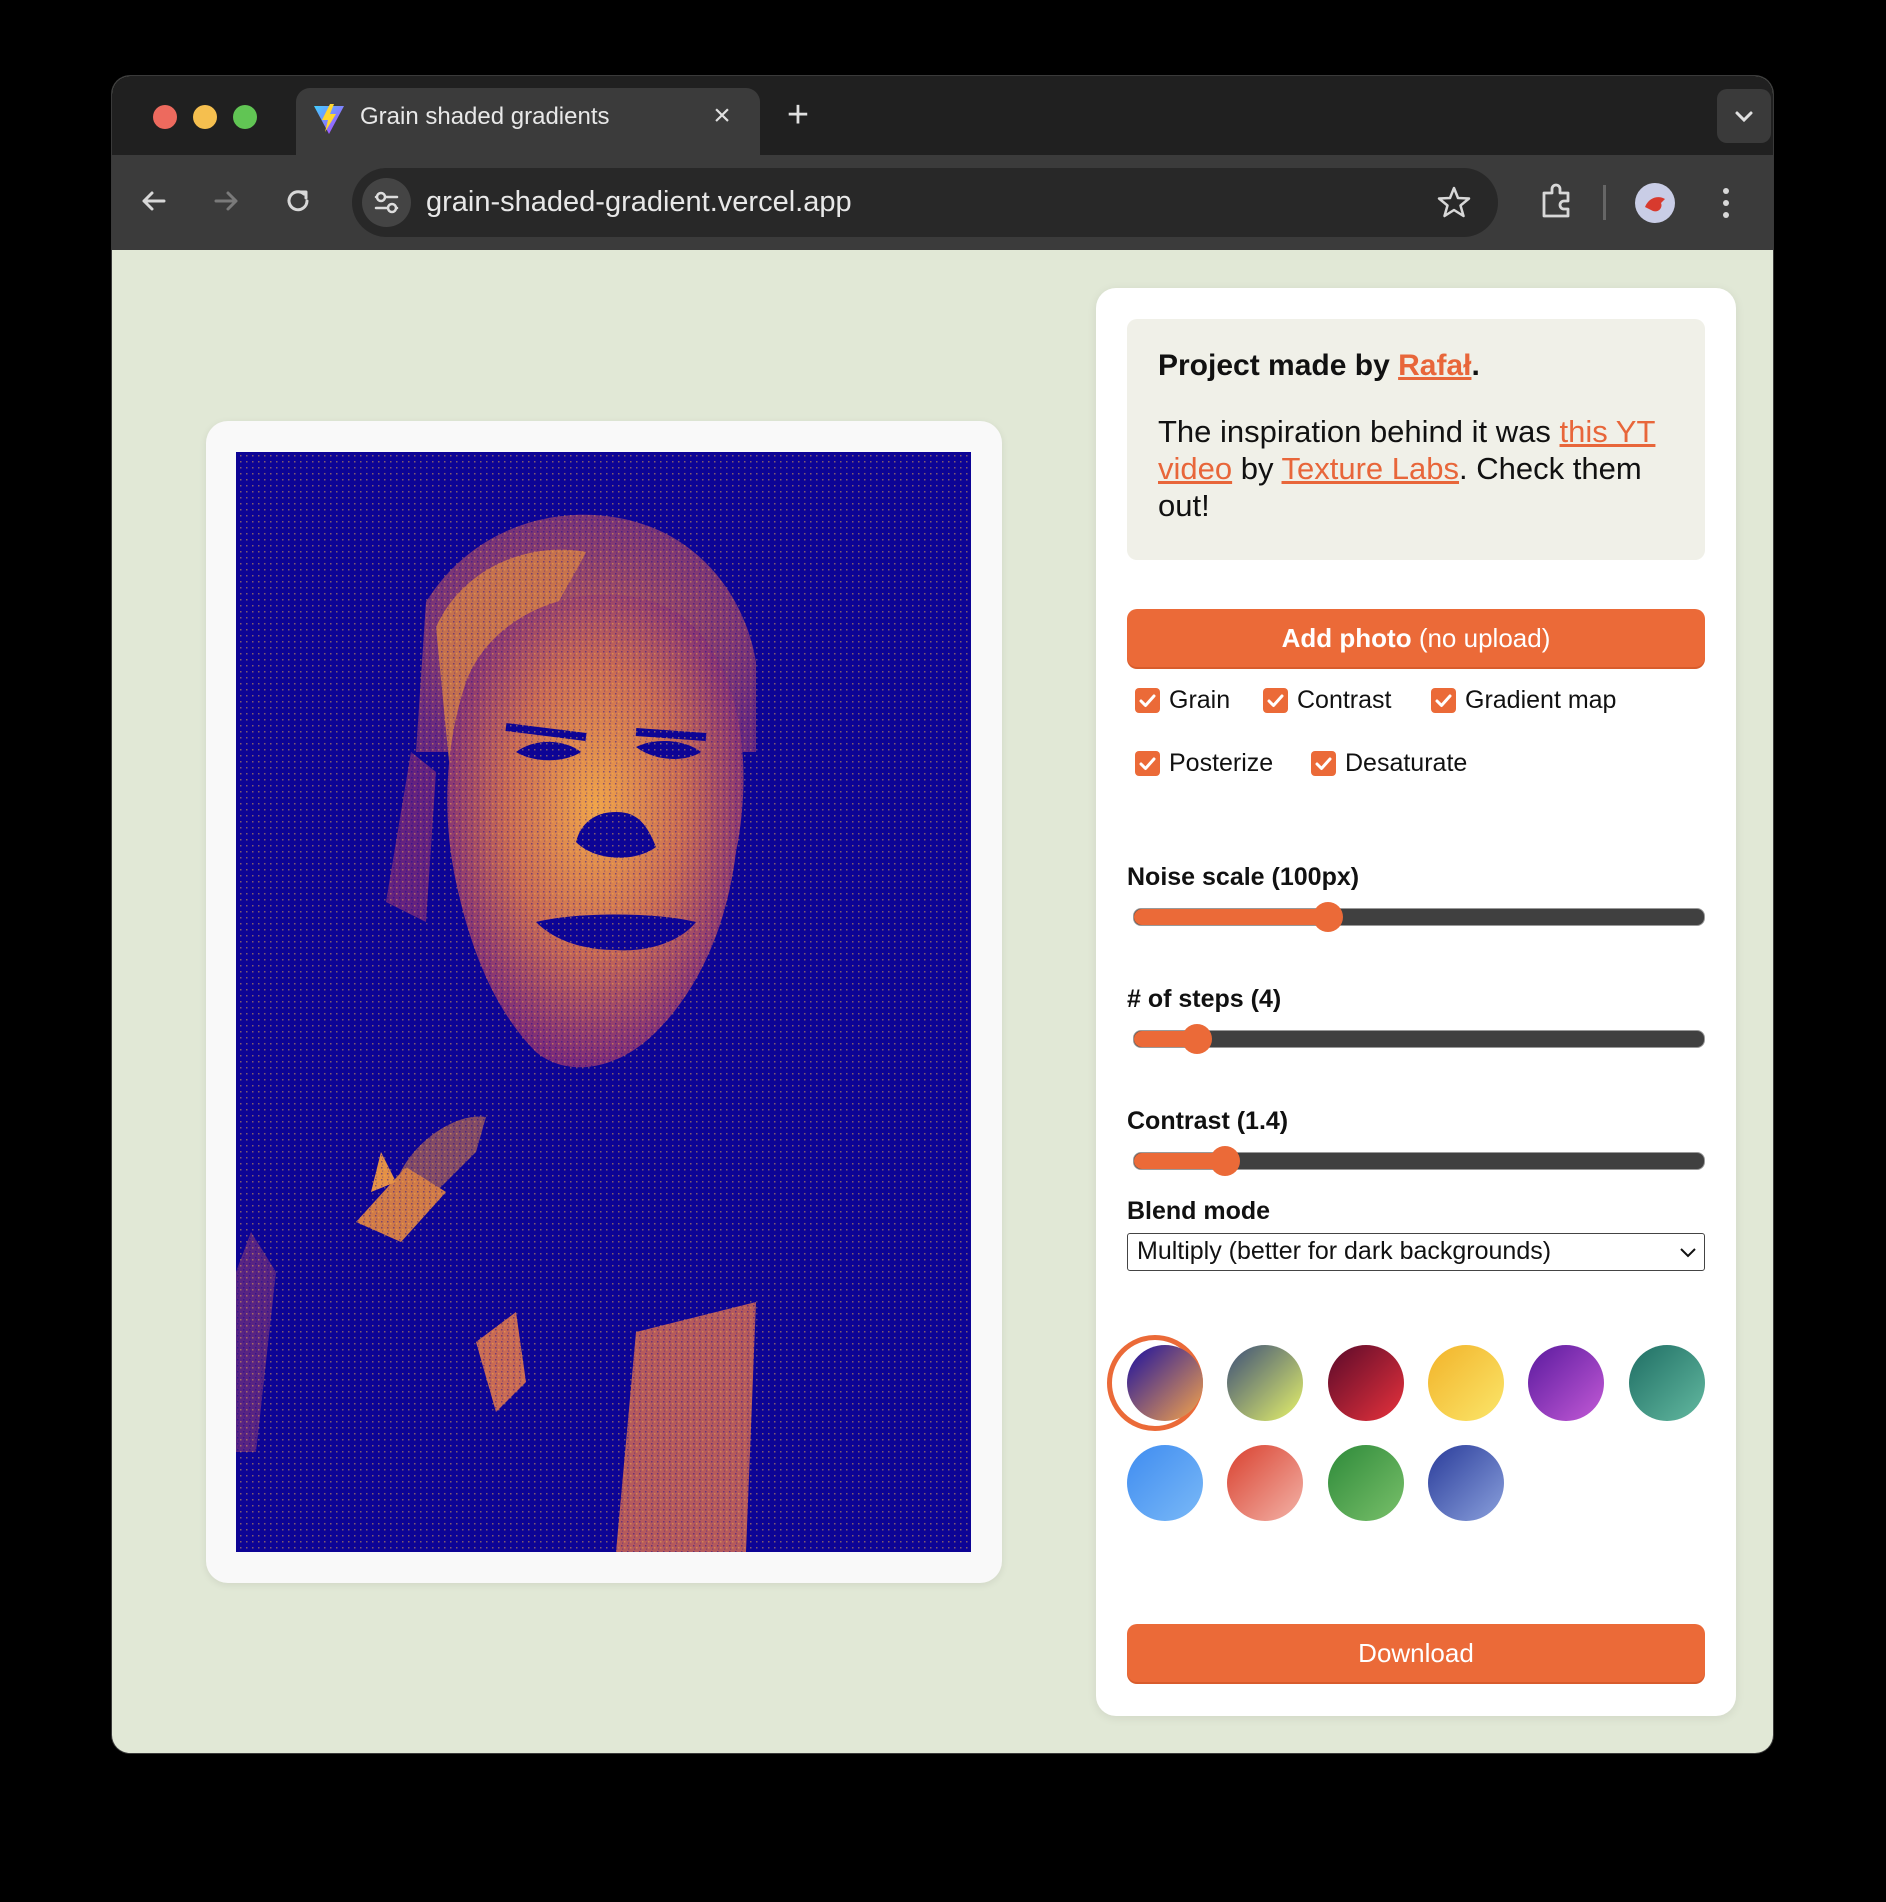 The width and height of the screenshot is (1886, 1902). What do you see at coordinates (1257, 468) in the screenshot?
I see `inspiration-by: by` at bounding box center [1257, 468].